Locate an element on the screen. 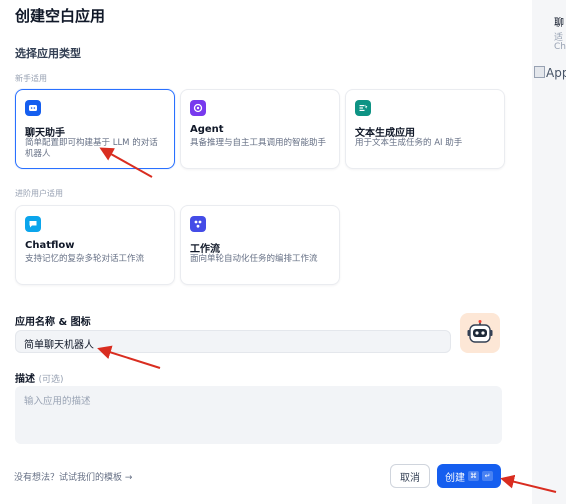 The image size is (566, 504). card-description: 面向单轮自动化任务的编排工作流 is located at coordinates (254, 259).